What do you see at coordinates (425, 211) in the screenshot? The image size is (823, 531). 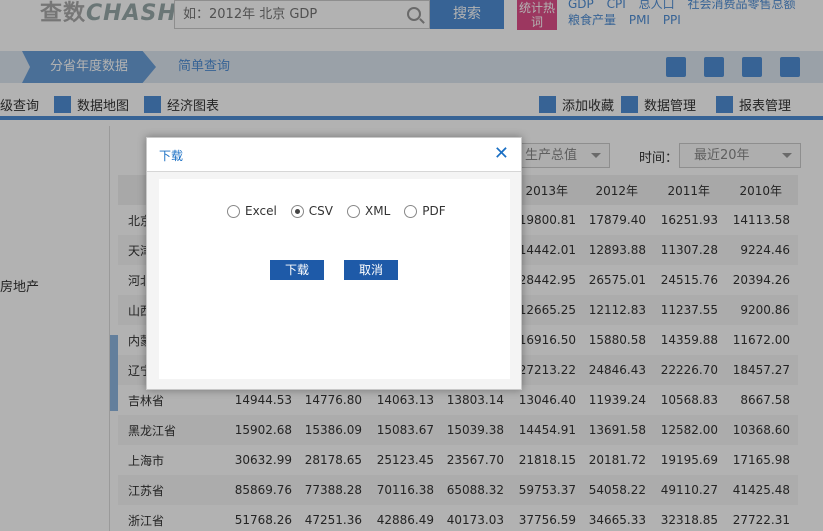 I see `format-option-pdf: PDF` at bounding box center [425, 211].